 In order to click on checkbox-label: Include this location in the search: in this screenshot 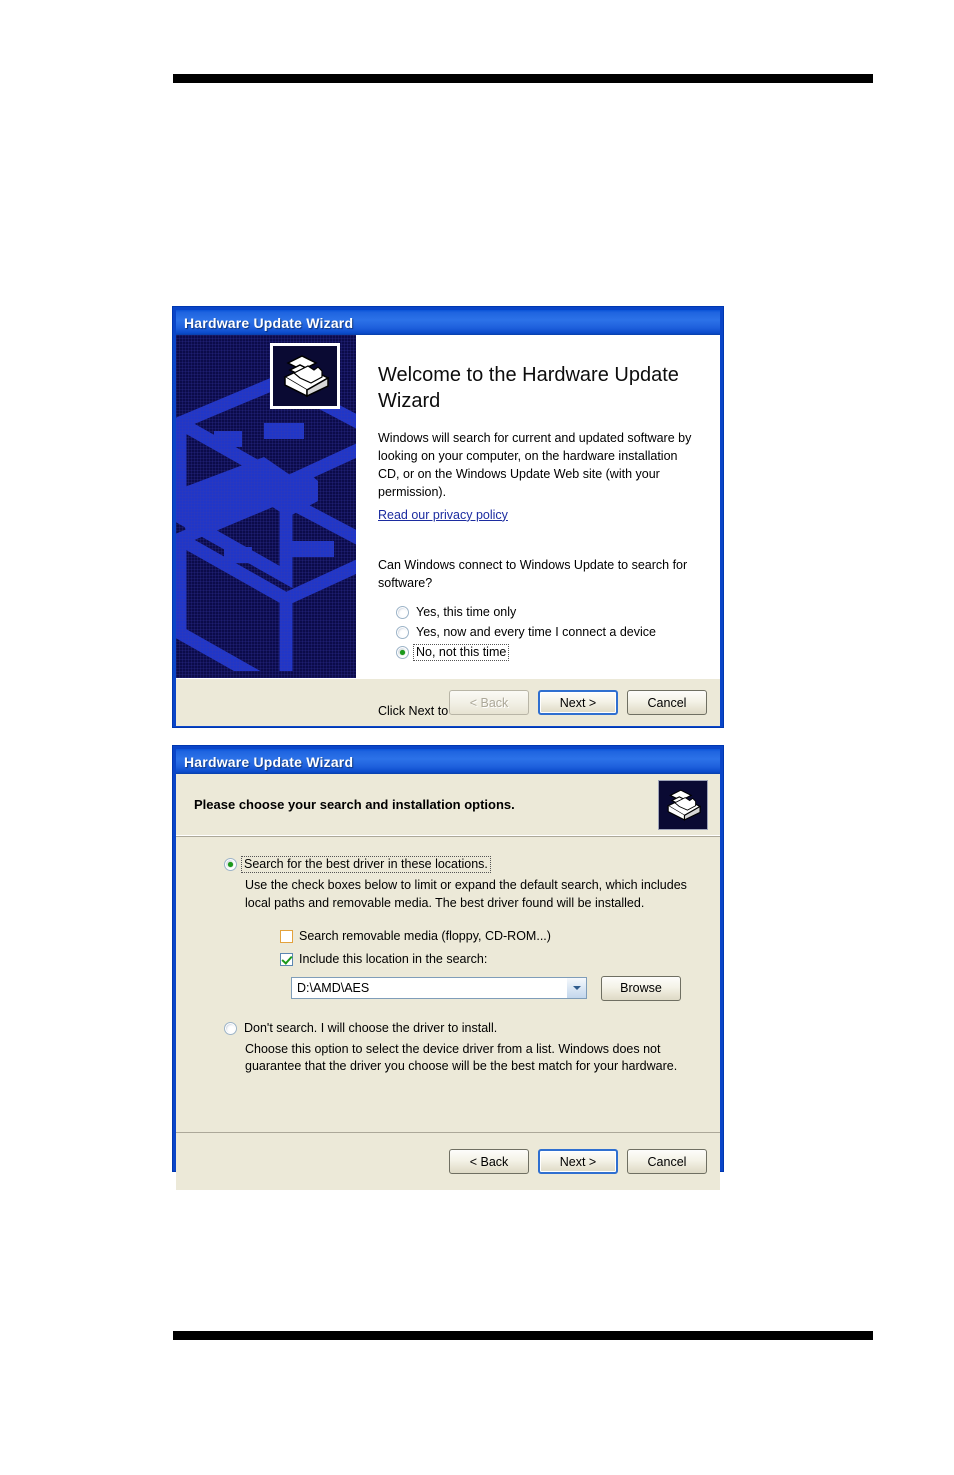, I will do `click(393, 958)`.